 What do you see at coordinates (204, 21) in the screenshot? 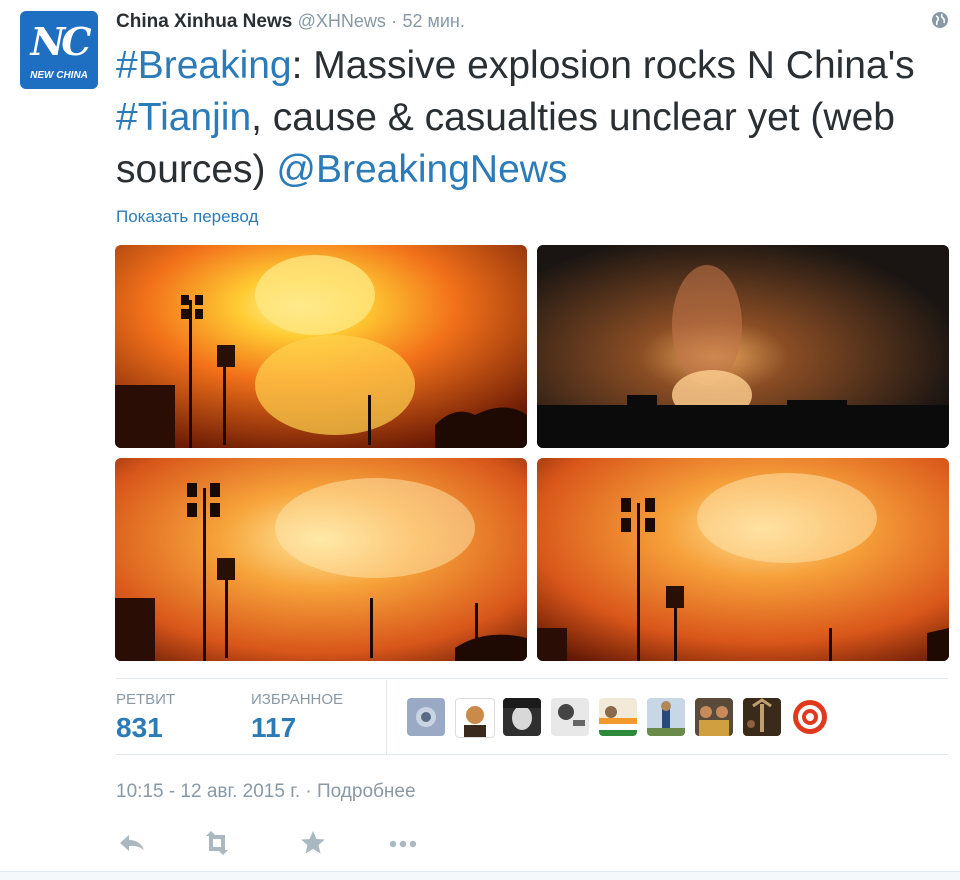
I see `account-name: China Xinhua News` at bounding box center [204, 21].